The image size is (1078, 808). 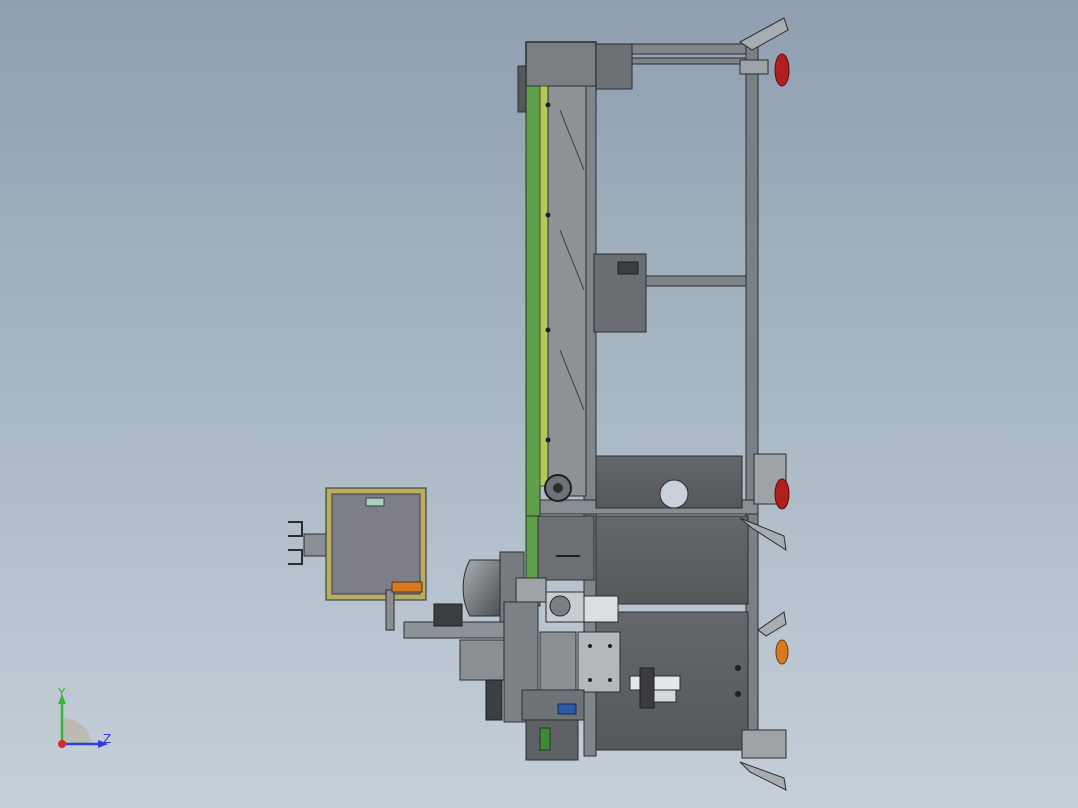 I want to click on triad-z-label: Z, so click(x=107, y=739).